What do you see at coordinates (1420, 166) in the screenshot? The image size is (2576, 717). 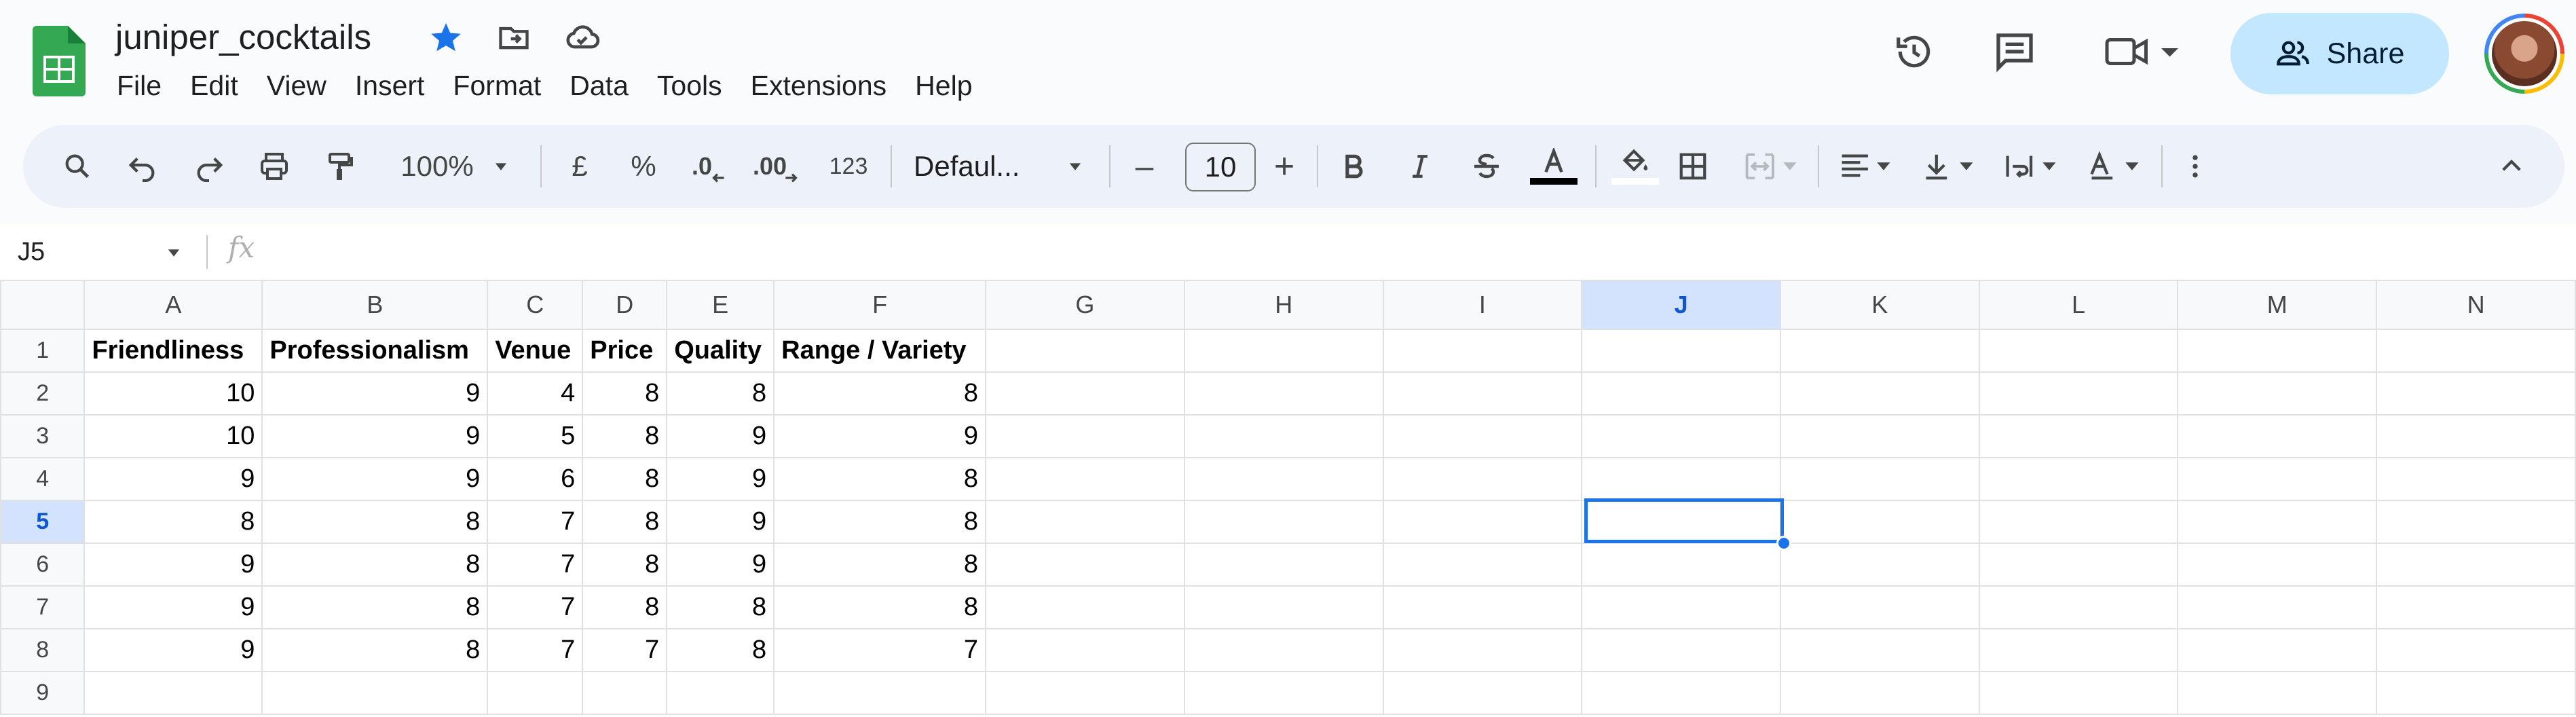 I see `italic-icon` at bounding box center [1420, 166].